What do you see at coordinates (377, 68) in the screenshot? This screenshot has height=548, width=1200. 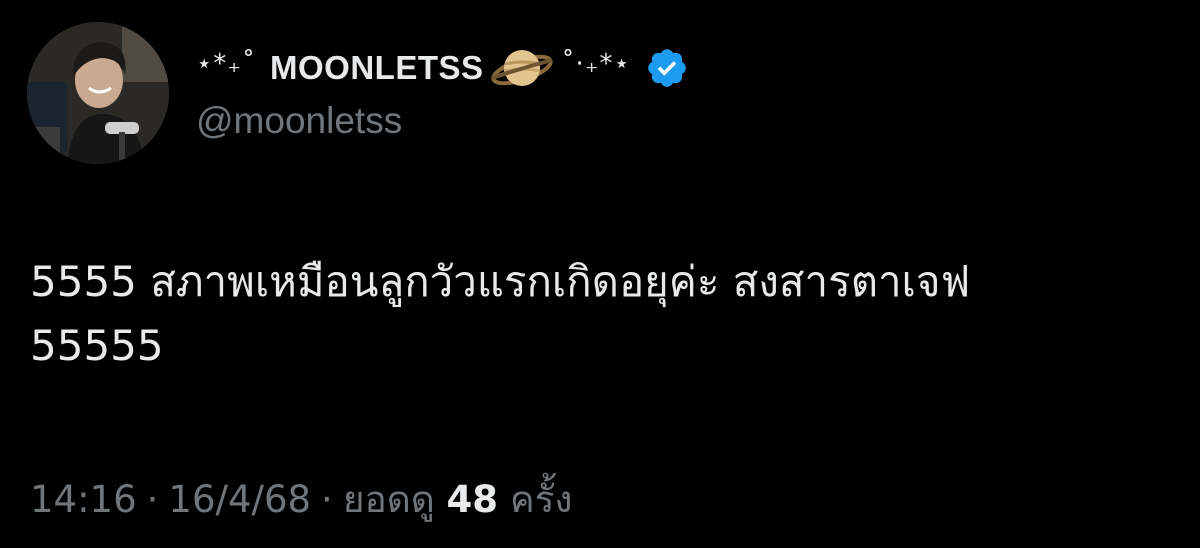 I see `display-name: MOONLETSS` at bounding box center [377, 68].